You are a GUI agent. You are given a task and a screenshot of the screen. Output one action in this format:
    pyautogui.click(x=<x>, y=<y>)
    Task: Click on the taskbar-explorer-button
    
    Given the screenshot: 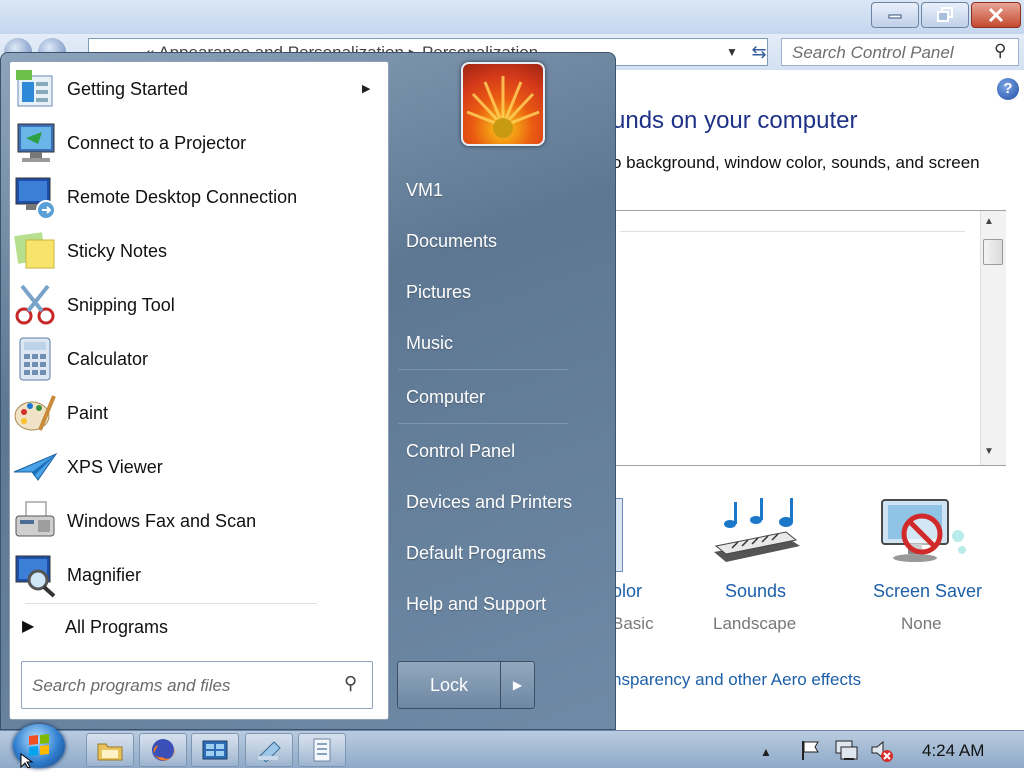 What is the action you would take?
    pyautogui.click(x=110, y=750)
    